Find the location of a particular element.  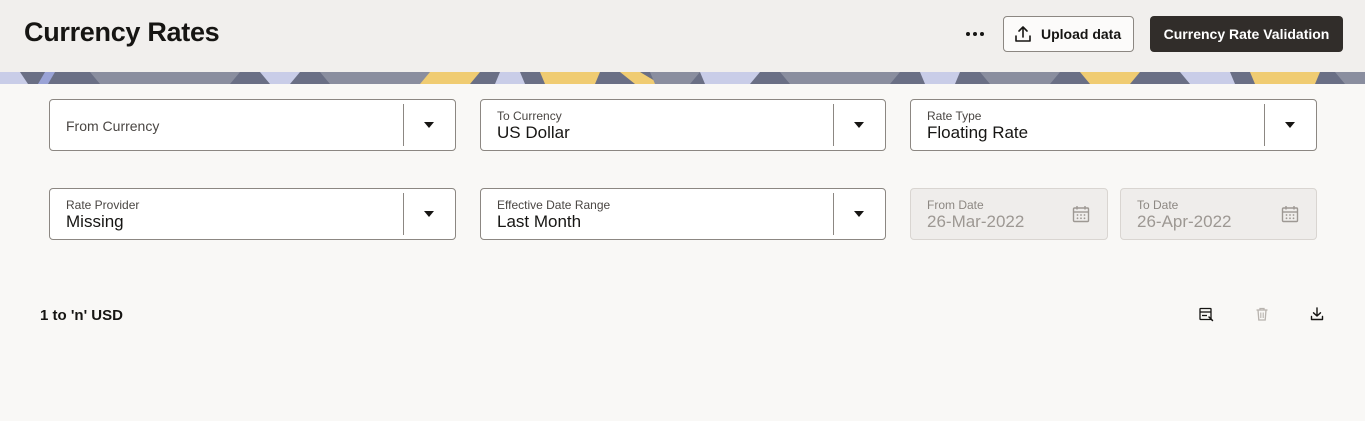

banner-pattern is located at coordinates (682, 78).